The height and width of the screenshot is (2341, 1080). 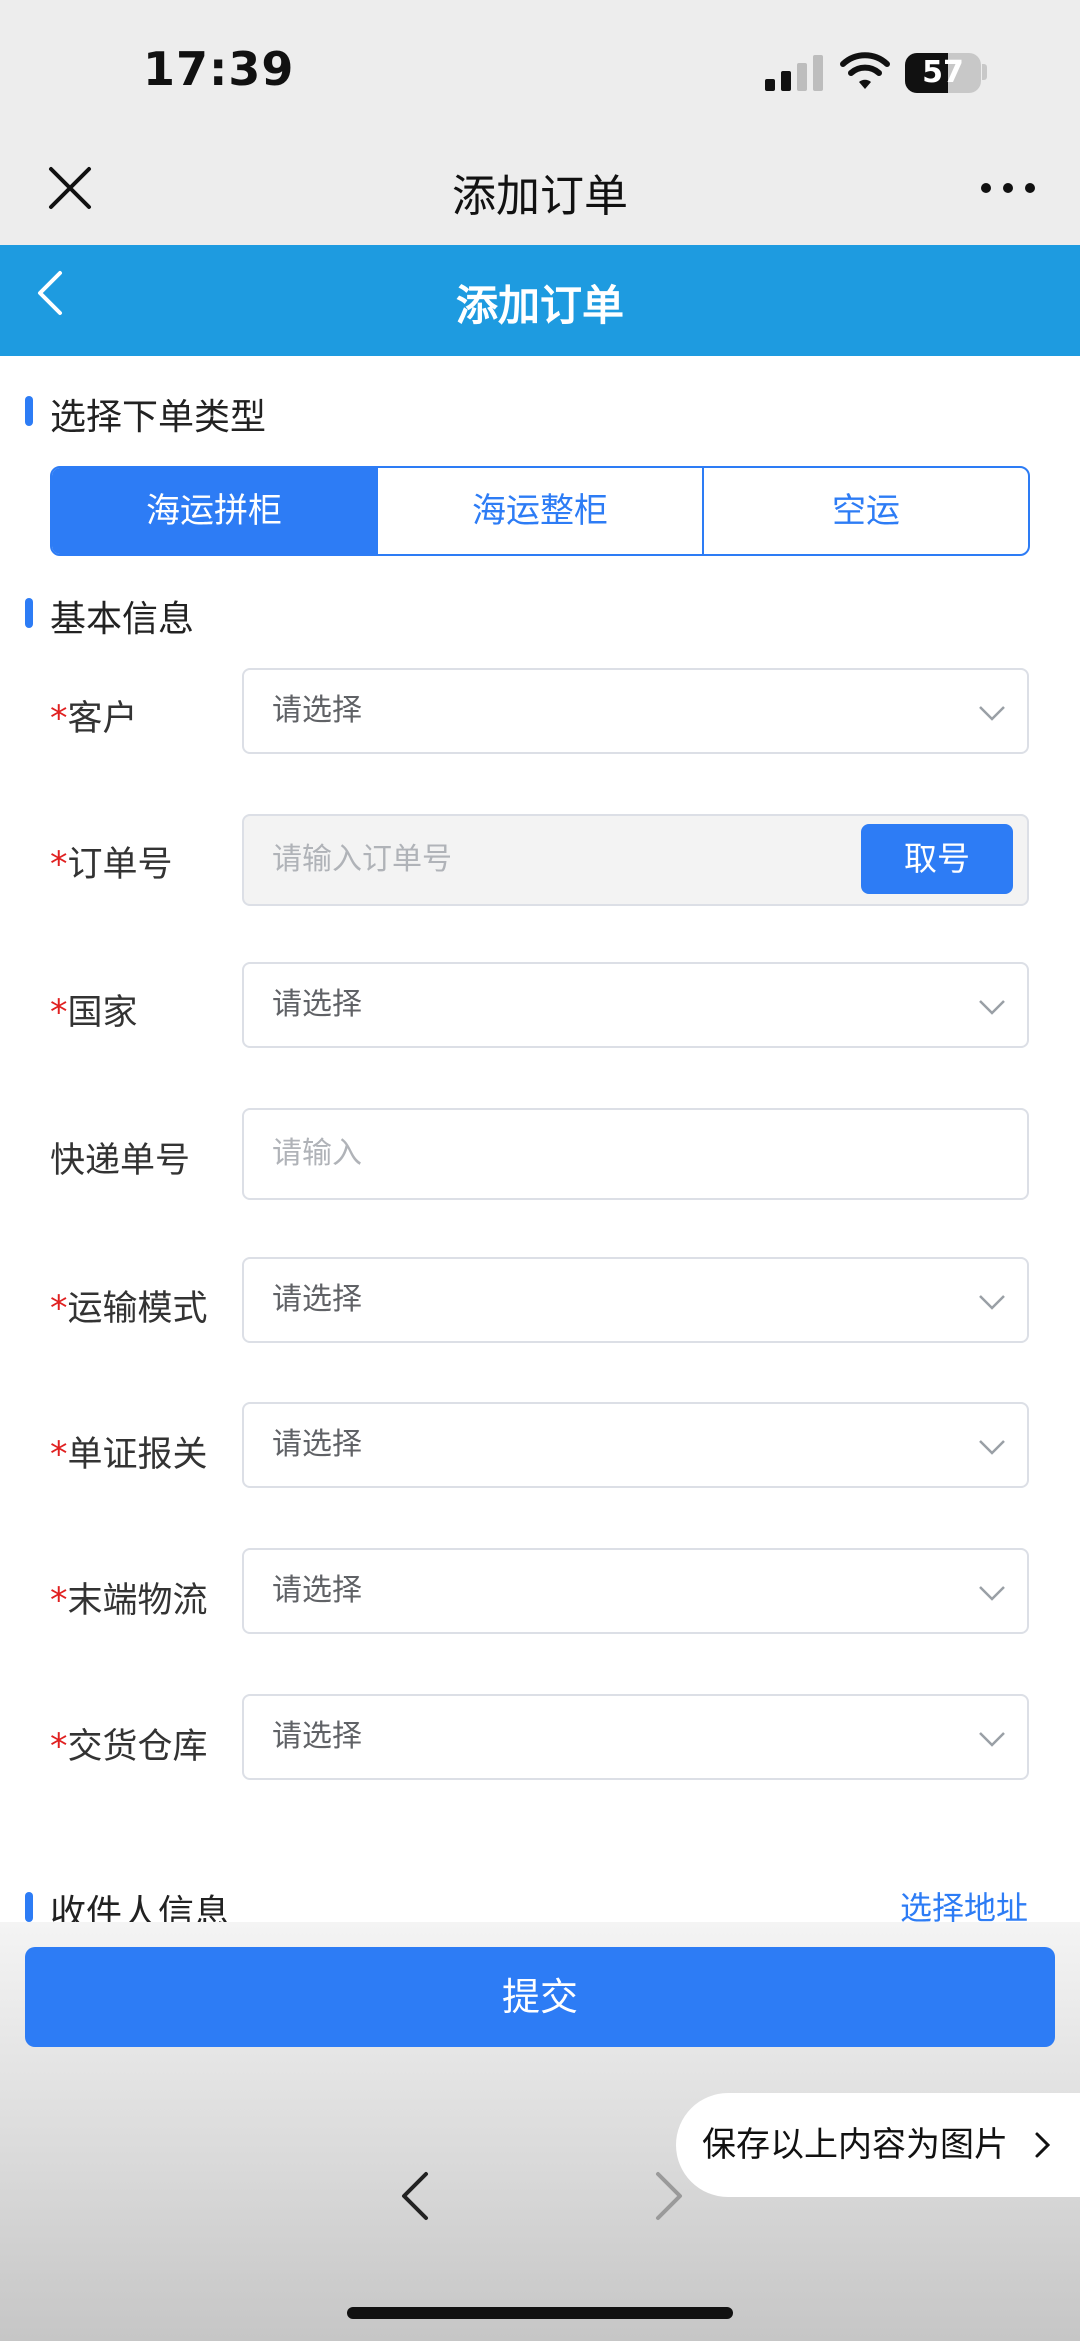 I want to click on browser-back-icon, so click(x=415, y=2196).